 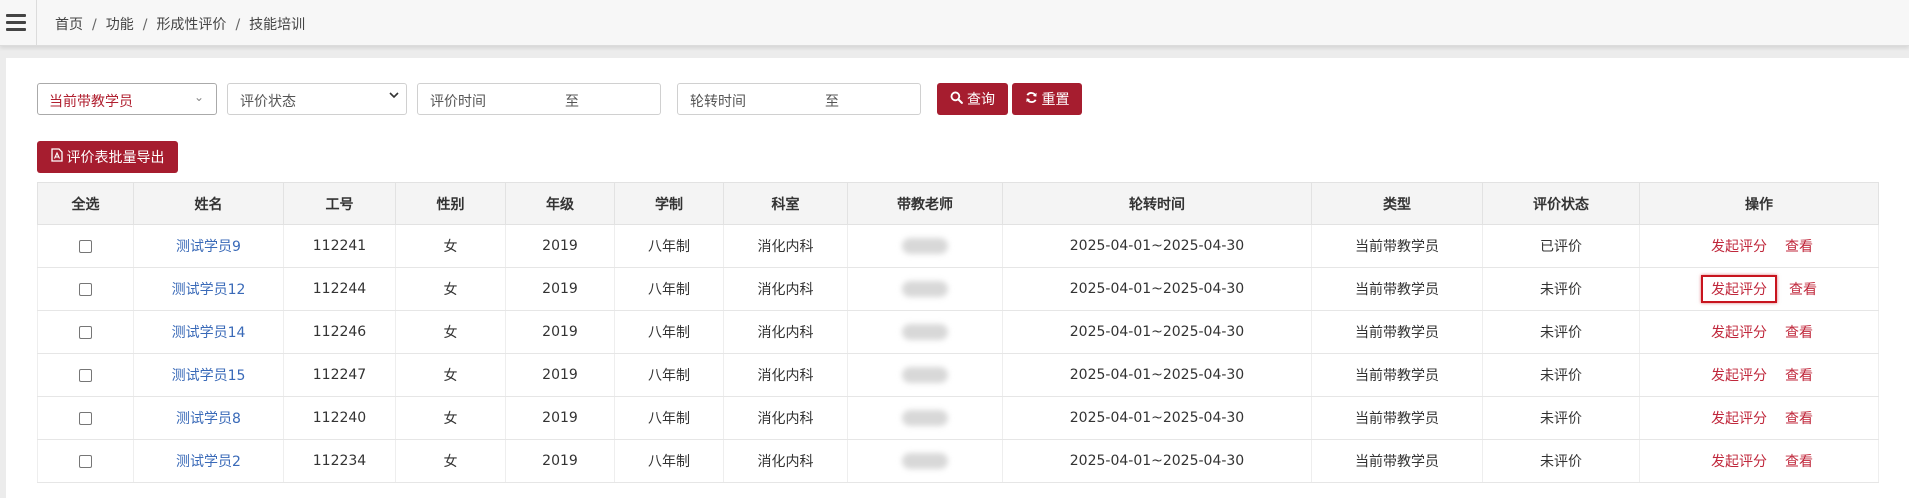 What do you see at coordinates (208, 203) in the screenshot?
I see `header-name: 姓名` at bounding box center [208, 203].